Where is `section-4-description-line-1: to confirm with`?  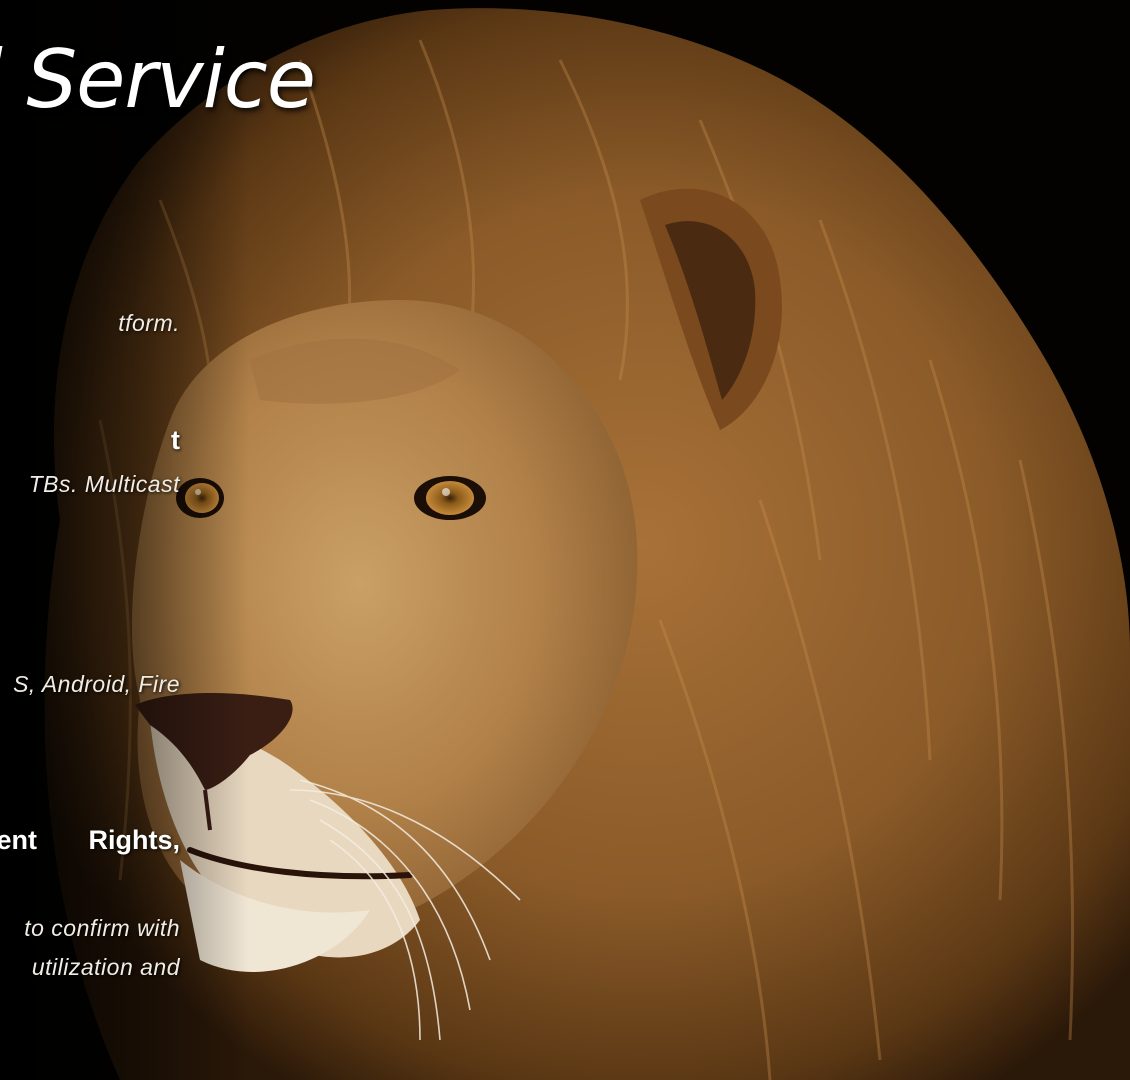
section-4-description-line-1: to confirm with is located at coordinates (102, 928).